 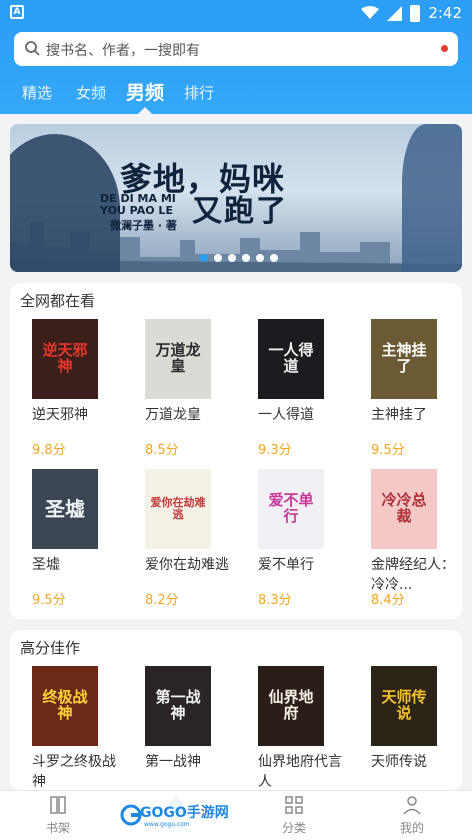 I want to click on book-item: 冷冷总裁 金牌经纪人：冷冷... 8.4分, so click(x=409, y=542).